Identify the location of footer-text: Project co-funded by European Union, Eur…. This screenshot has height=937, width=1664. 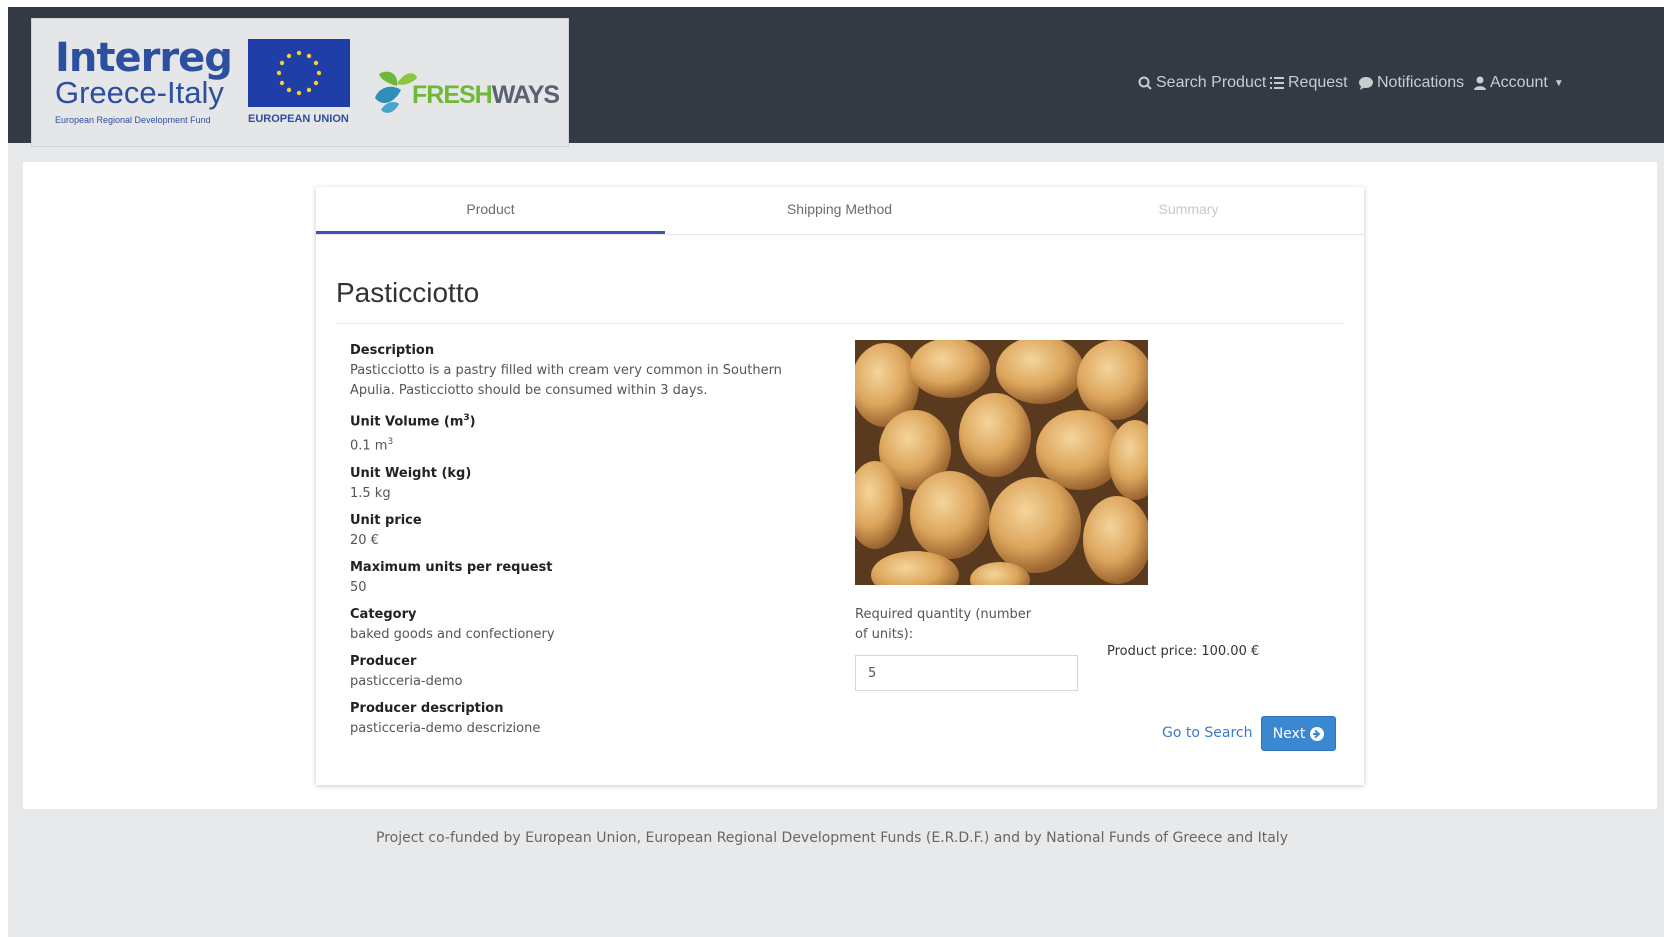
(832, 838).